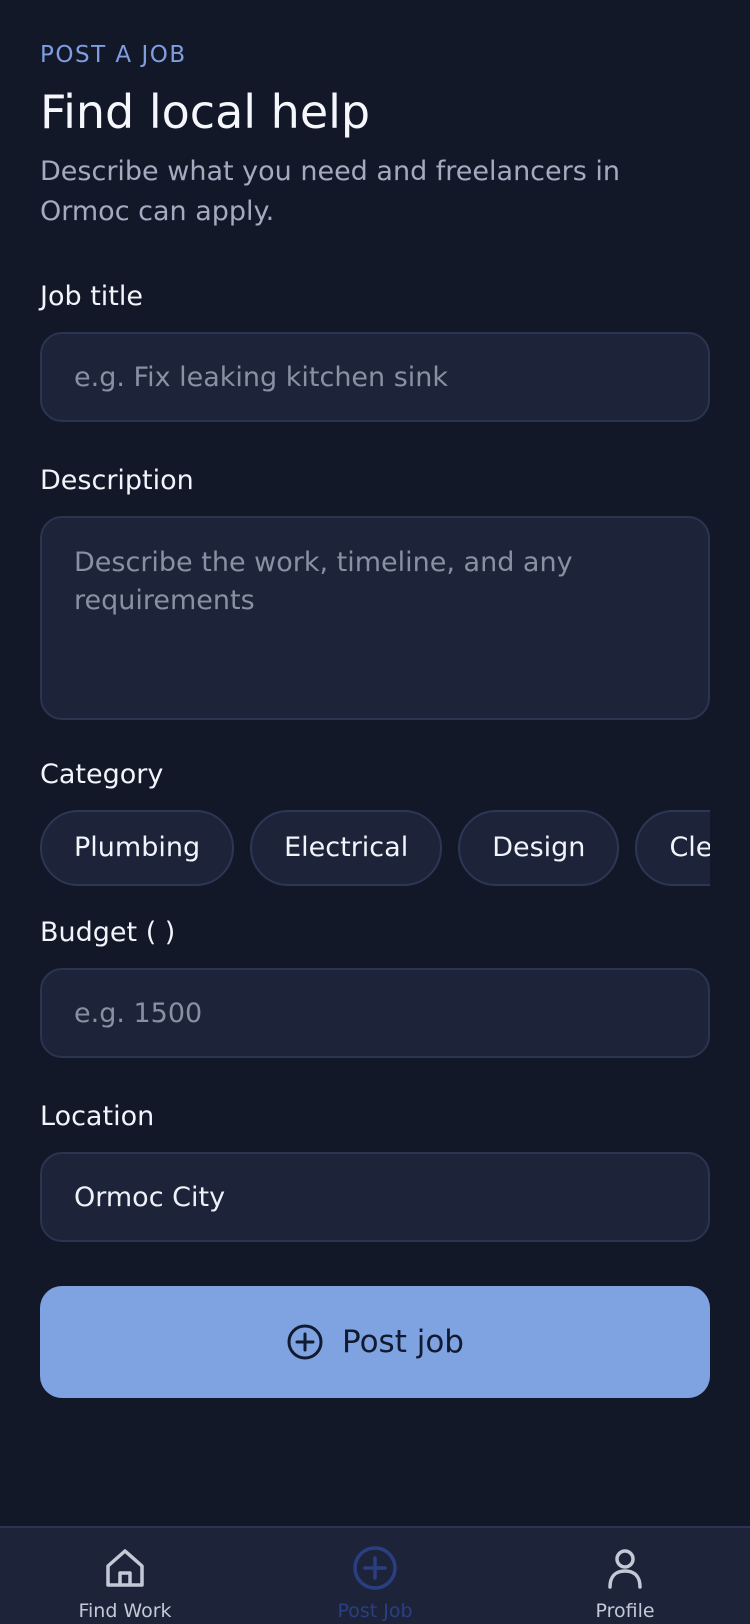 Image resolution: width=750 pixels, height=1624 pixels. I want to click on user-icon, so click(625, 1568).